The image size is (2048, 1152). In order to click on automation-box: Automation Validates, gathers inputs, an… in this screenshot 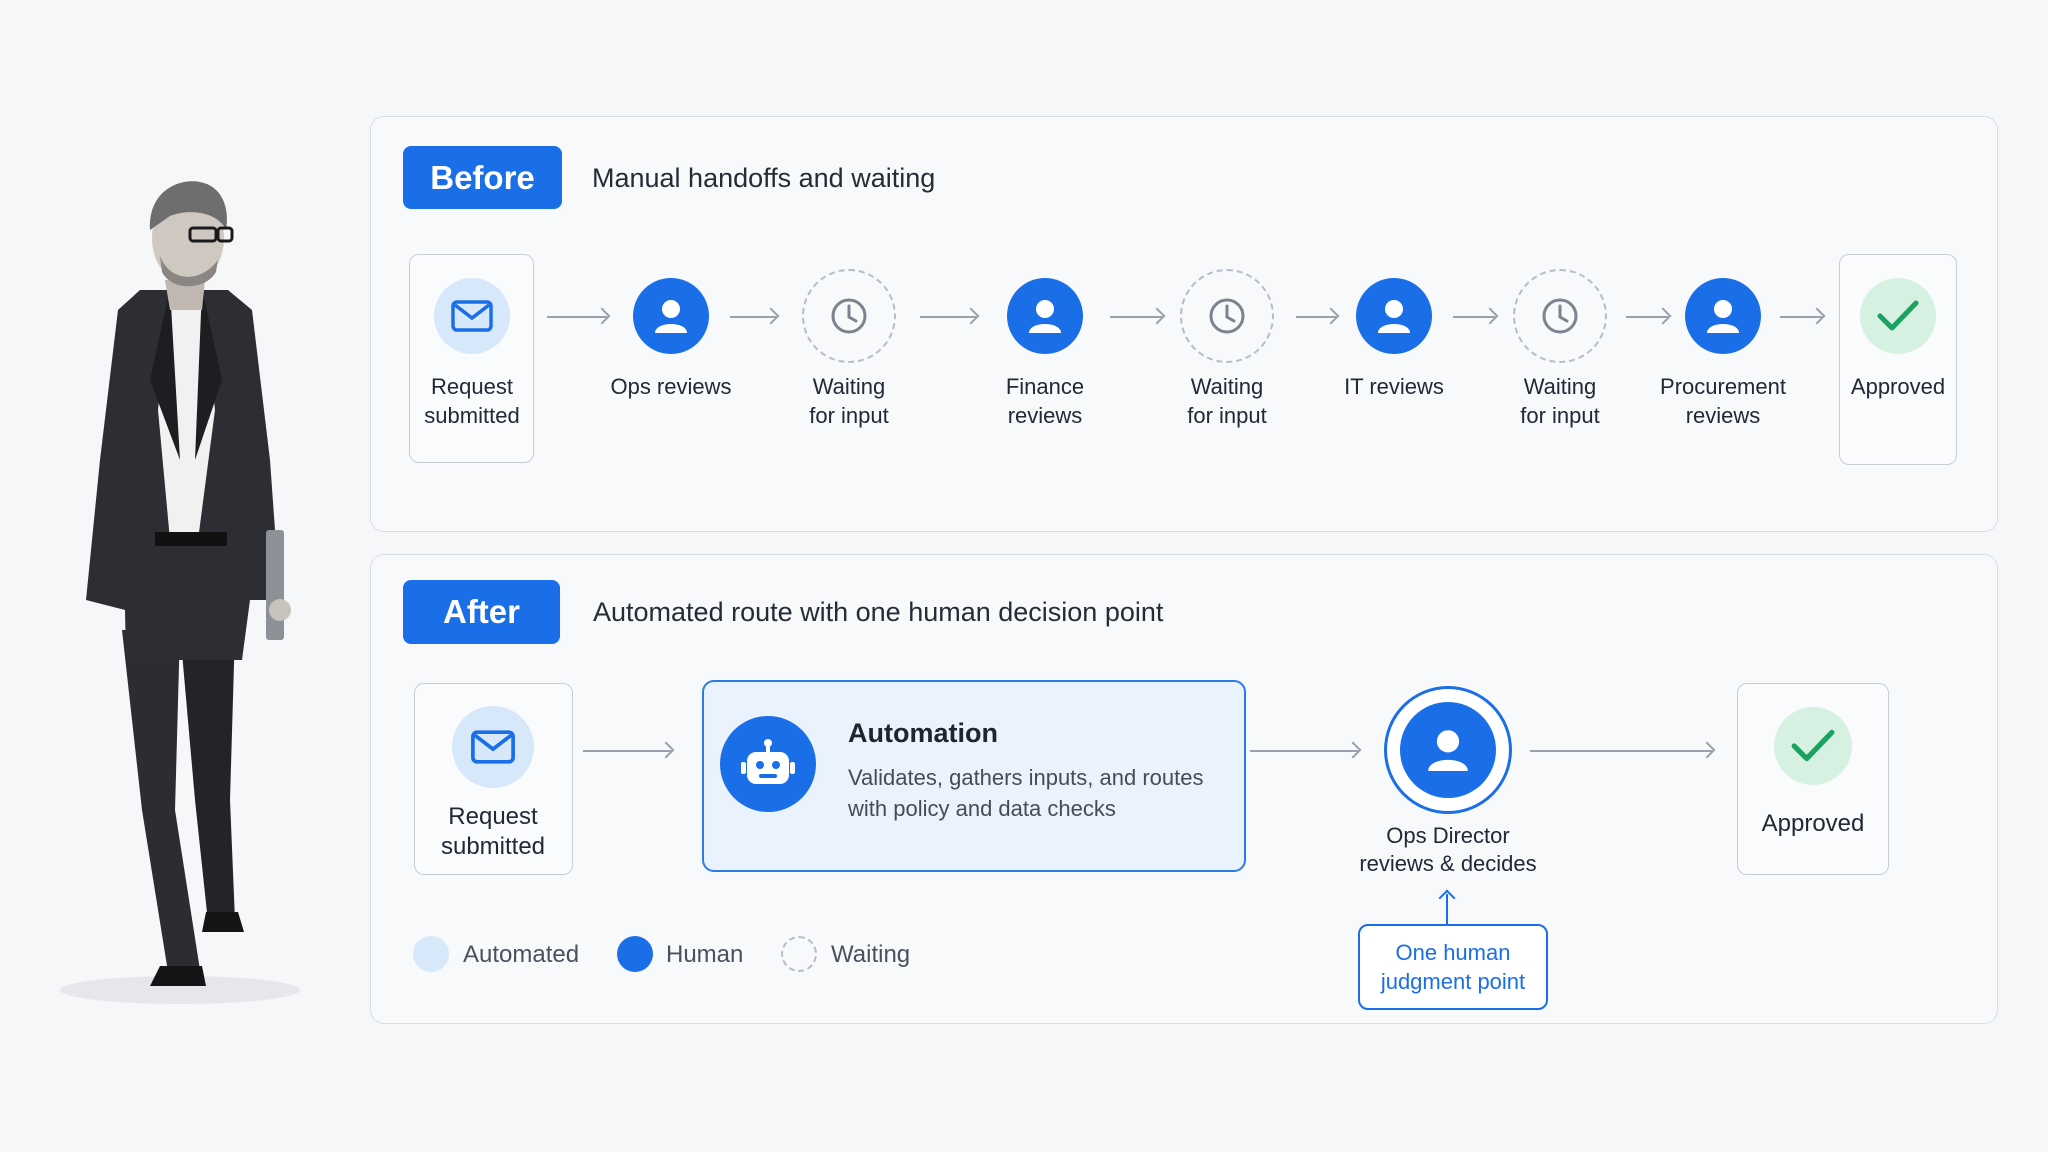, I will do `click(974, 776)`.